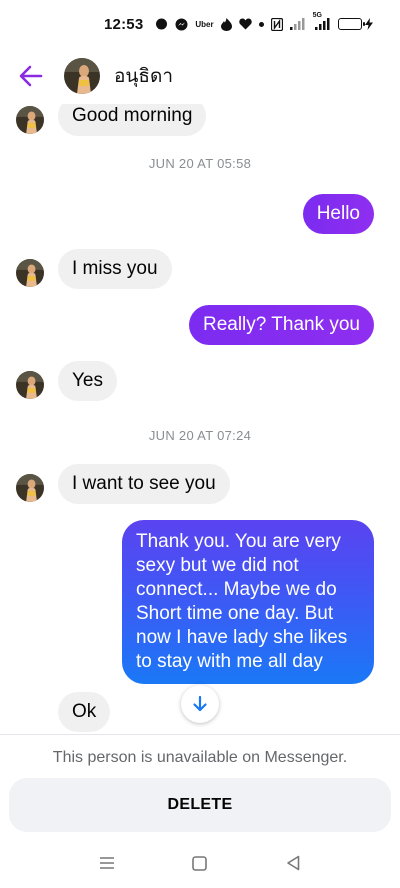  I want to click on message-row-outgoing: Really? Thank you, so click(200, 325).